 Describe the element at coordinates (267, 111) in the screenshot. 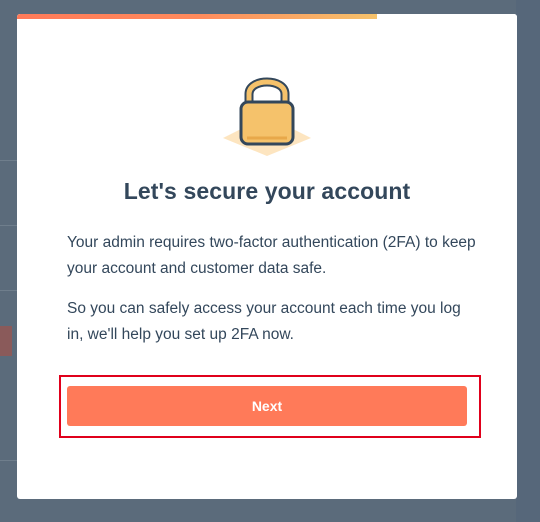

I see `padlock-icon` at that location.